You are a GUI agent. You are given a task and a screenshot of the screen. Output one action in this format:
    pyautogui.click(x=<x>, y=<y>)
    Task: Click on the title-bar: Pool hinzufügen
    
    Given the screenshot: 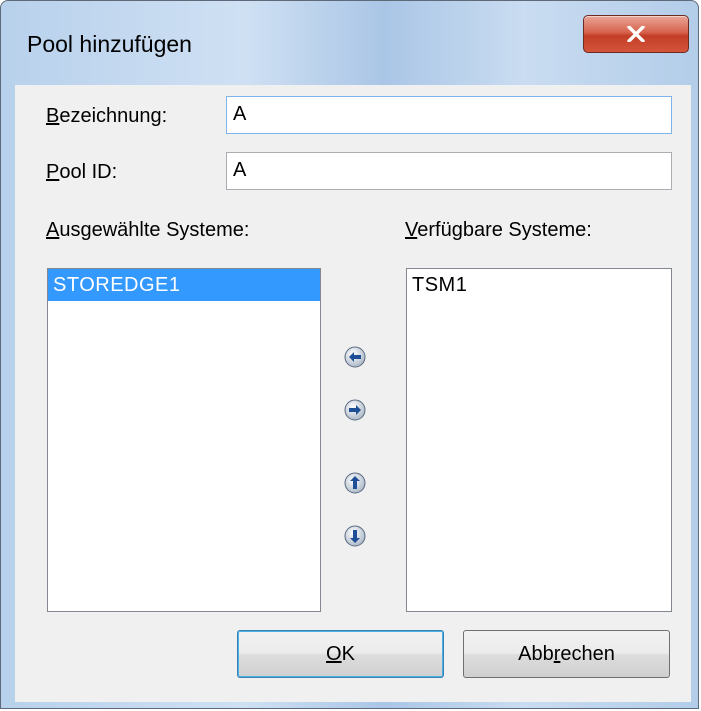 What is the action you would take?
    pyautogui.click(x=349, y=45)
    